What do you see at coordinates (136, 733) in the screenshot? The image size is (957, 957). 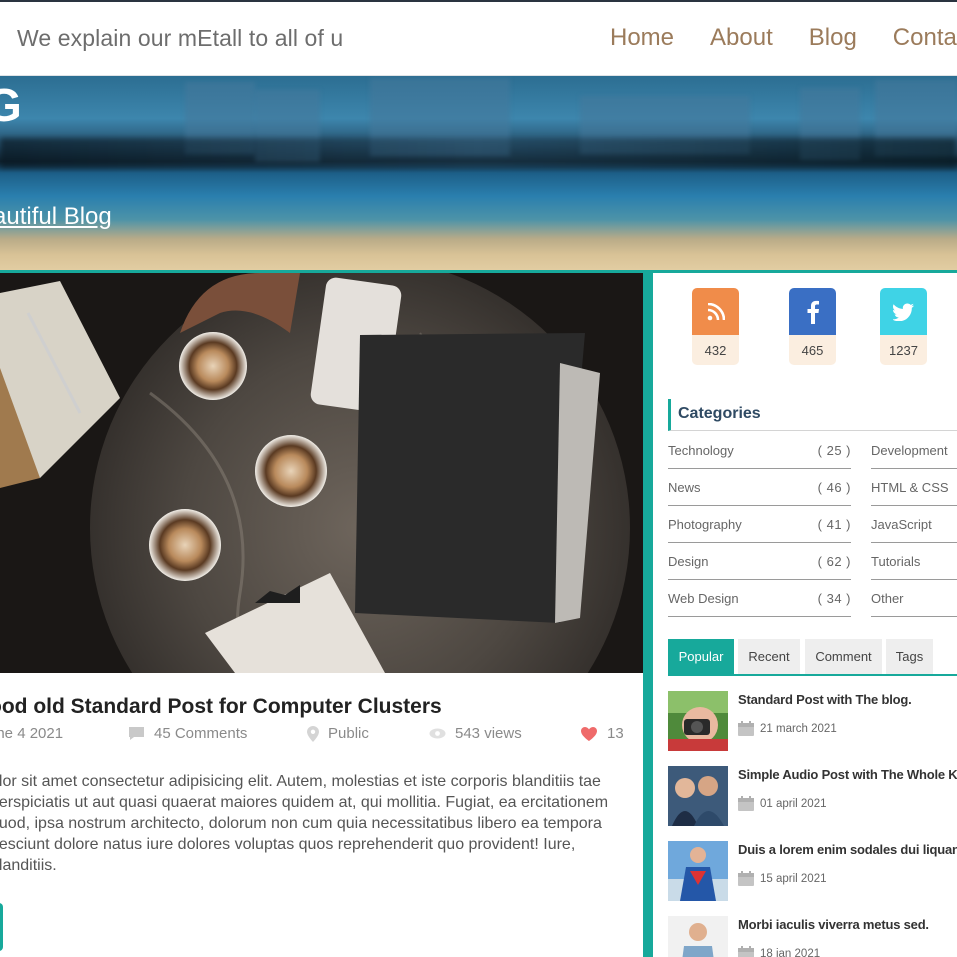 I see `comment-icon` at bounding box center [136, 733].